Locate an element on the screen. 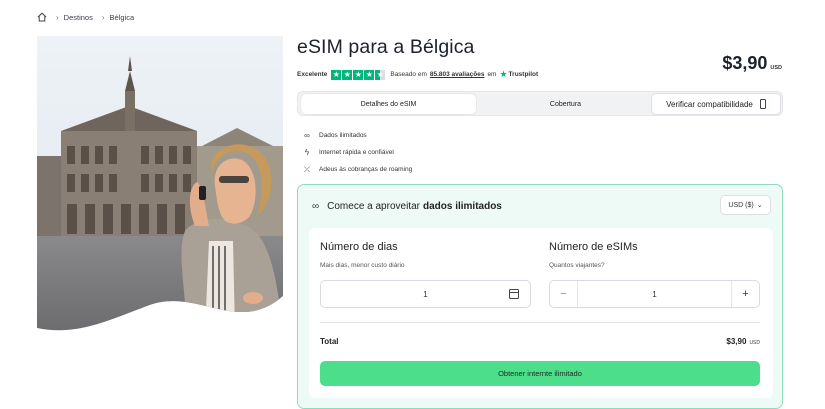 This screenshot has width=825, height=409. price-amount: $3,90 is located at coordinates (745, 63).